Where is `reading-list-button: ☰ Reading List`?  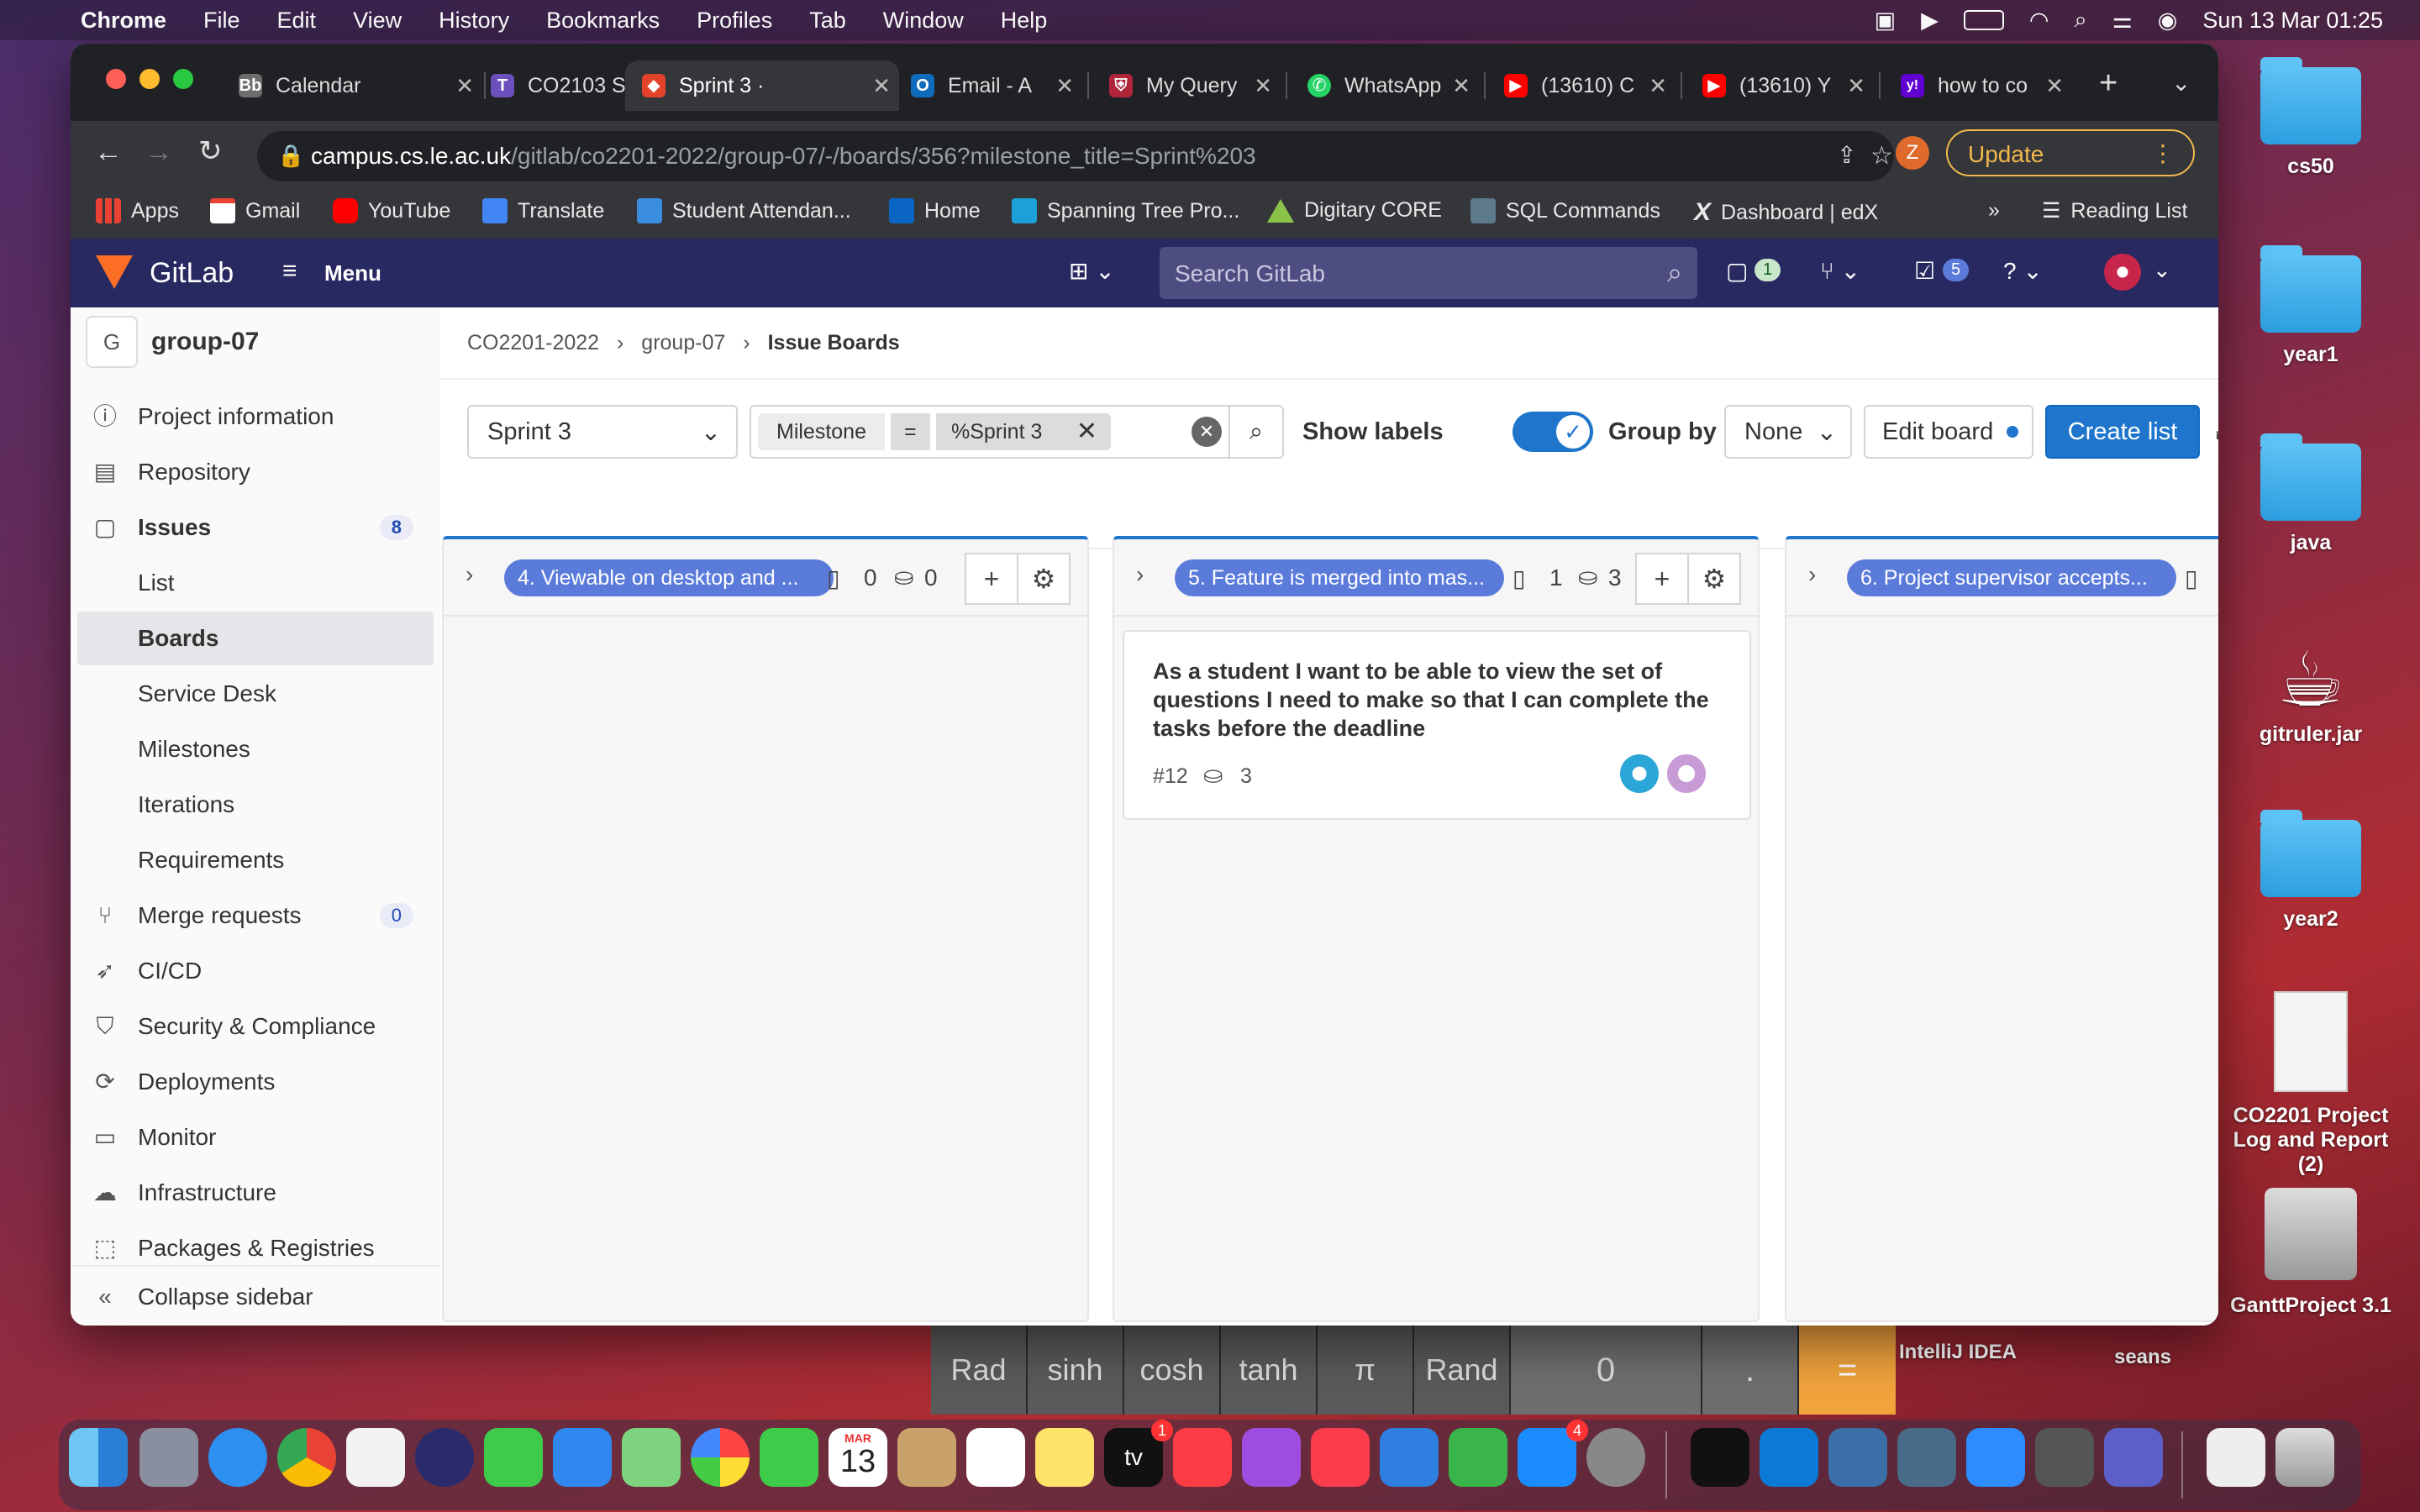 reading-list-button: ☰ Reading List is located at coordinates (2114, 210).